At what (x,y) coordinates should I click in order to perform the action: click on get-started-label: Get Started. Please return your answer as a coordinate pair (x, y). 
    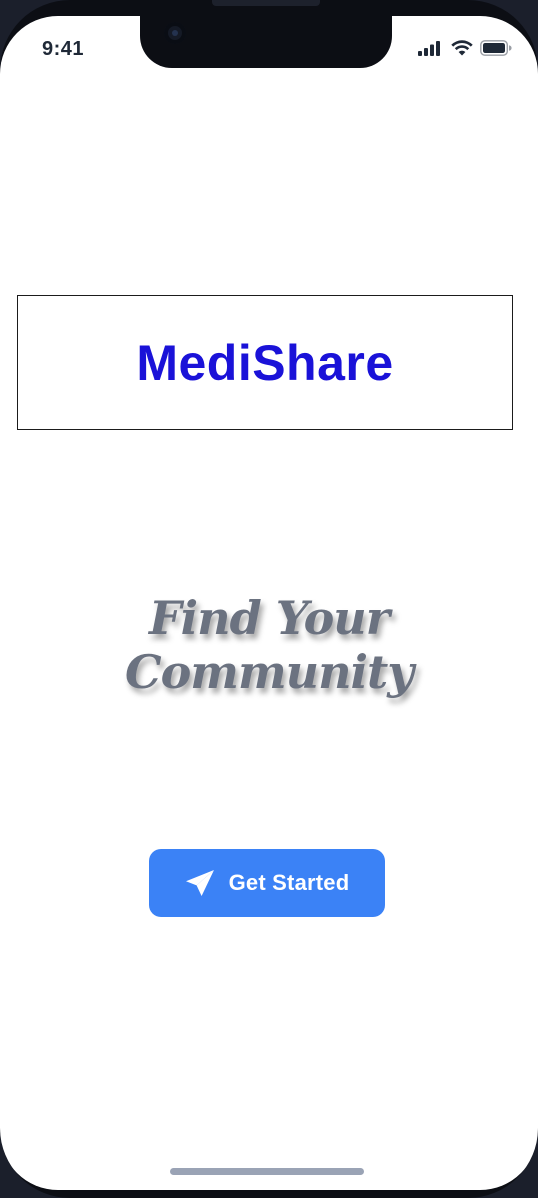
    Looking at the image, I should click on (289, 882).